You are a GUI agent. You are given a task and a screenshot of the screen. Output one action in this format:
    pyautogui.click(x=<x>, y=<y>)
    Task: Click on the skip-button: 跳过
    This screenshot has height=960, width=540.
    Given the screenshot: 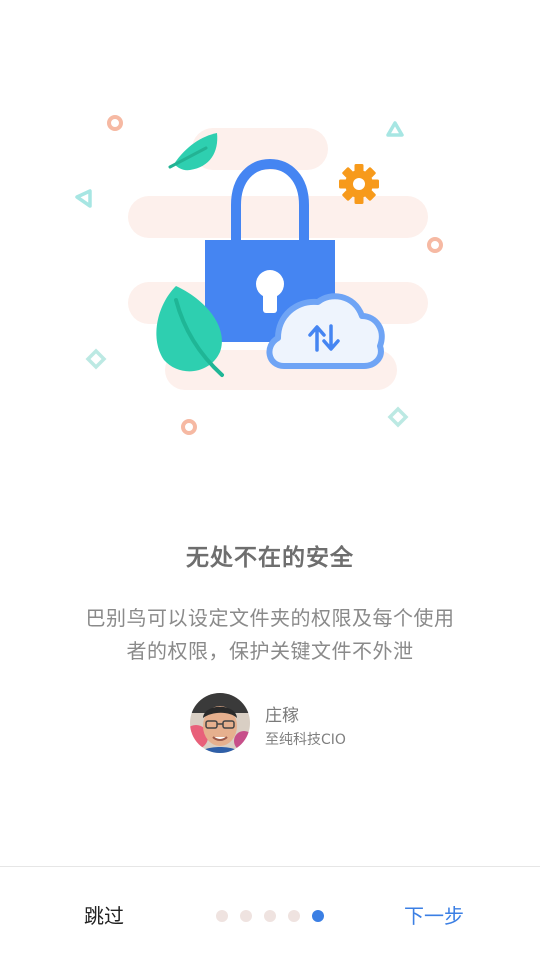 What is the action you would take?
    pyautogui.click(x=104, y=914)
    